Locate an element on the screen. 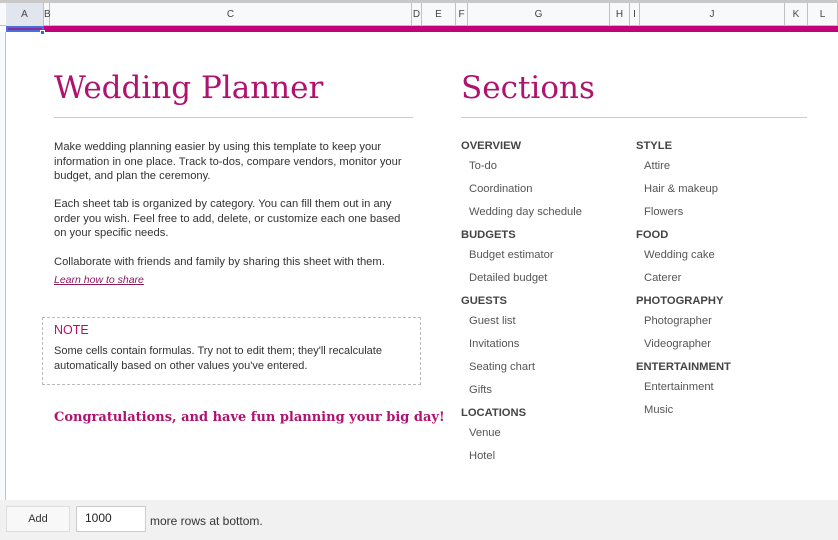 This screenshot has height=540, width=838. title-divider is located at coordinates (233, 117).